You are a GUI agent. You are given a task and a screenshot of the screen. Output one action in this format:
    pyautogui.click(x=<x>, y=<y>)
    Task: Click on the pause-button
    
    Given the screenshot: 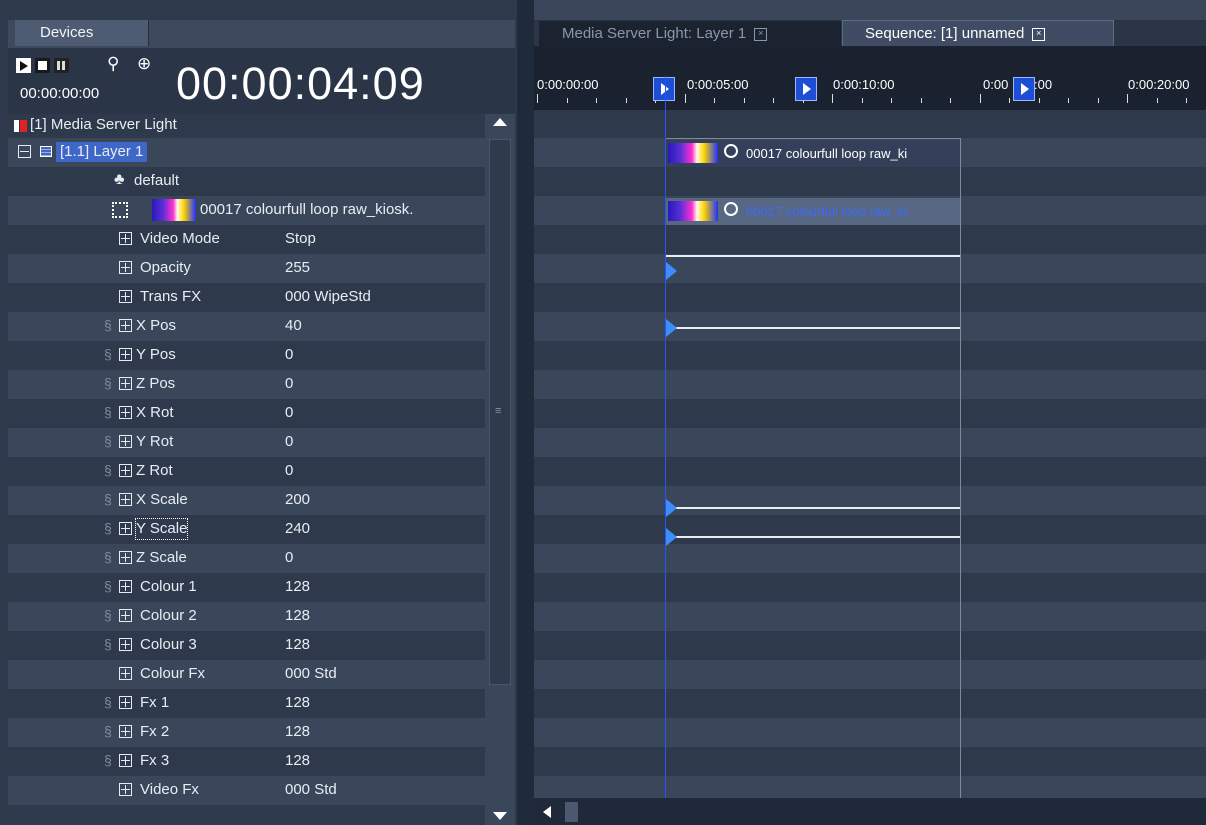 What is the action you would take?
    pyautogui.click(x=61, y=65)
    